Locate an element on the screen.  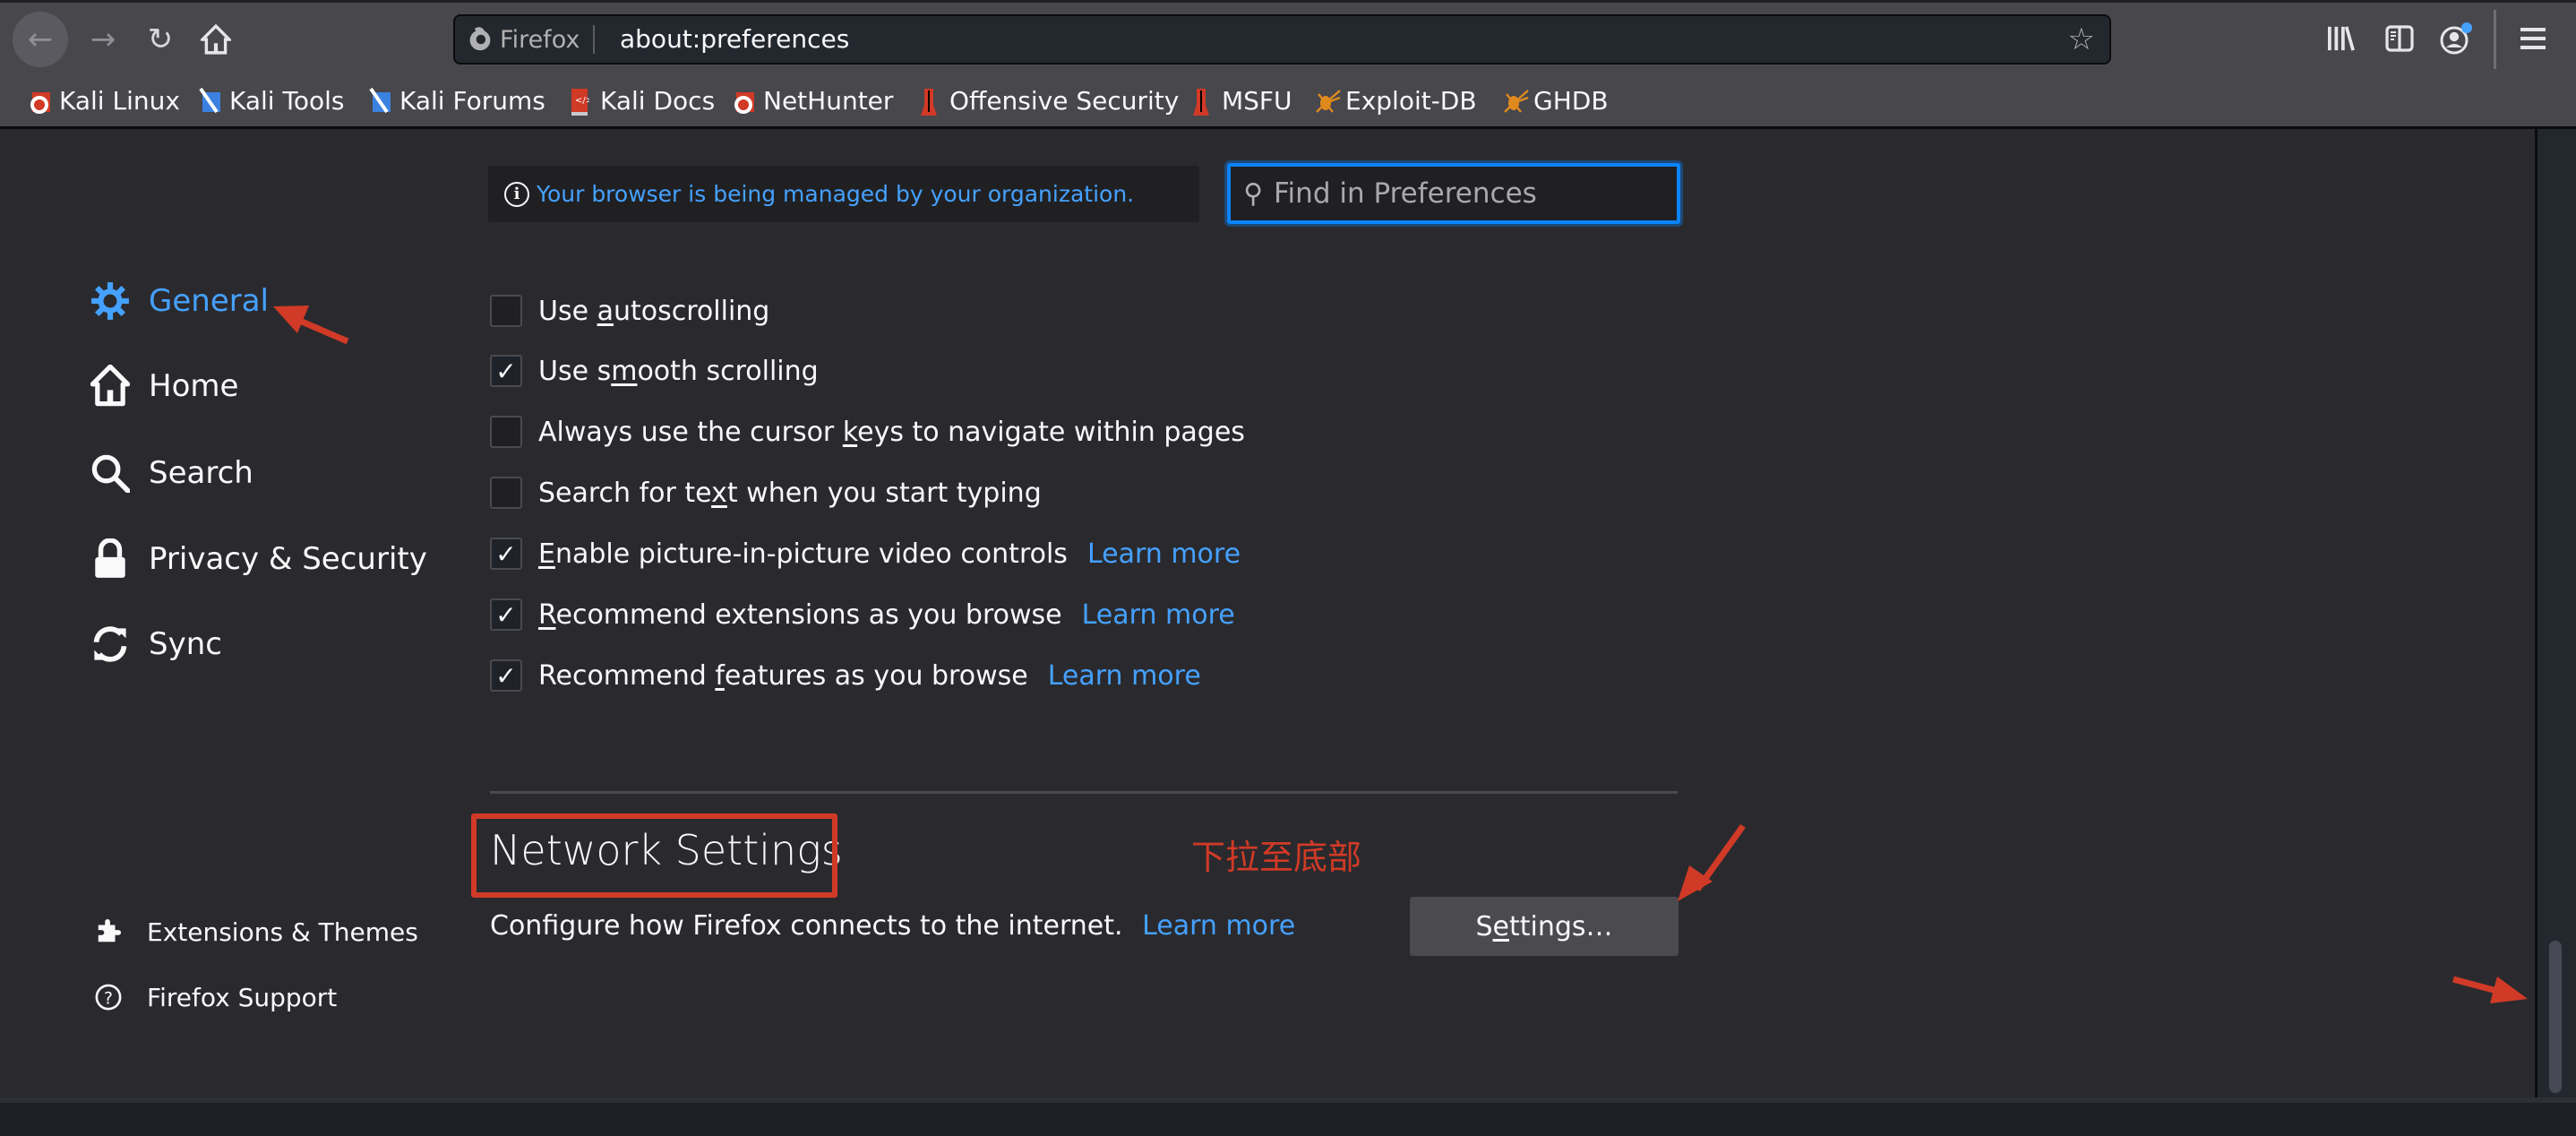
annotation-arrow-settings is located at coordinates (1712, 862).